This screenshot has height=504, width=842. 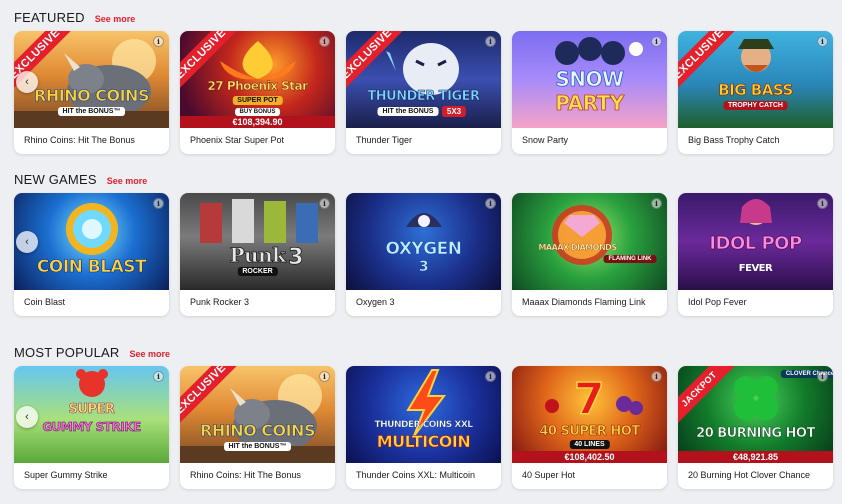 I want to click on art-title: SNOW, so click(x=590, y=79).